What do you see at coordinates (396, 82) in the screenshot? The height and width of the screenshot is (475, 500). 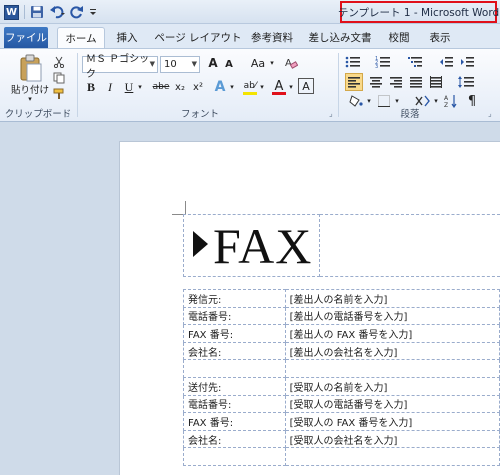 I see `align-right-icon` at bounding box center [396, 82].